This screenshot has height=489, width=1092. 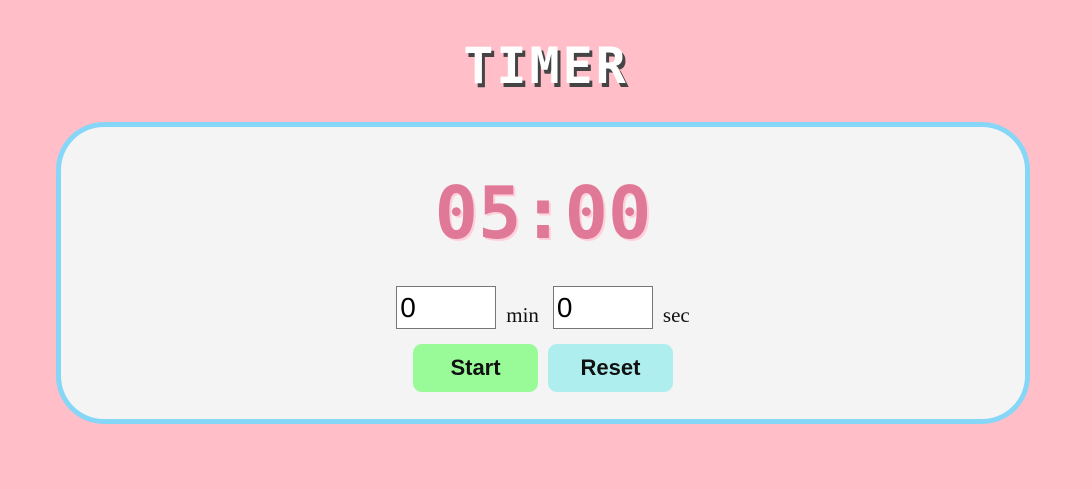 What do you see at coordinates (475, 368) in the screenshot?
I see `start-button: Start` at bounding box center [475, 368].